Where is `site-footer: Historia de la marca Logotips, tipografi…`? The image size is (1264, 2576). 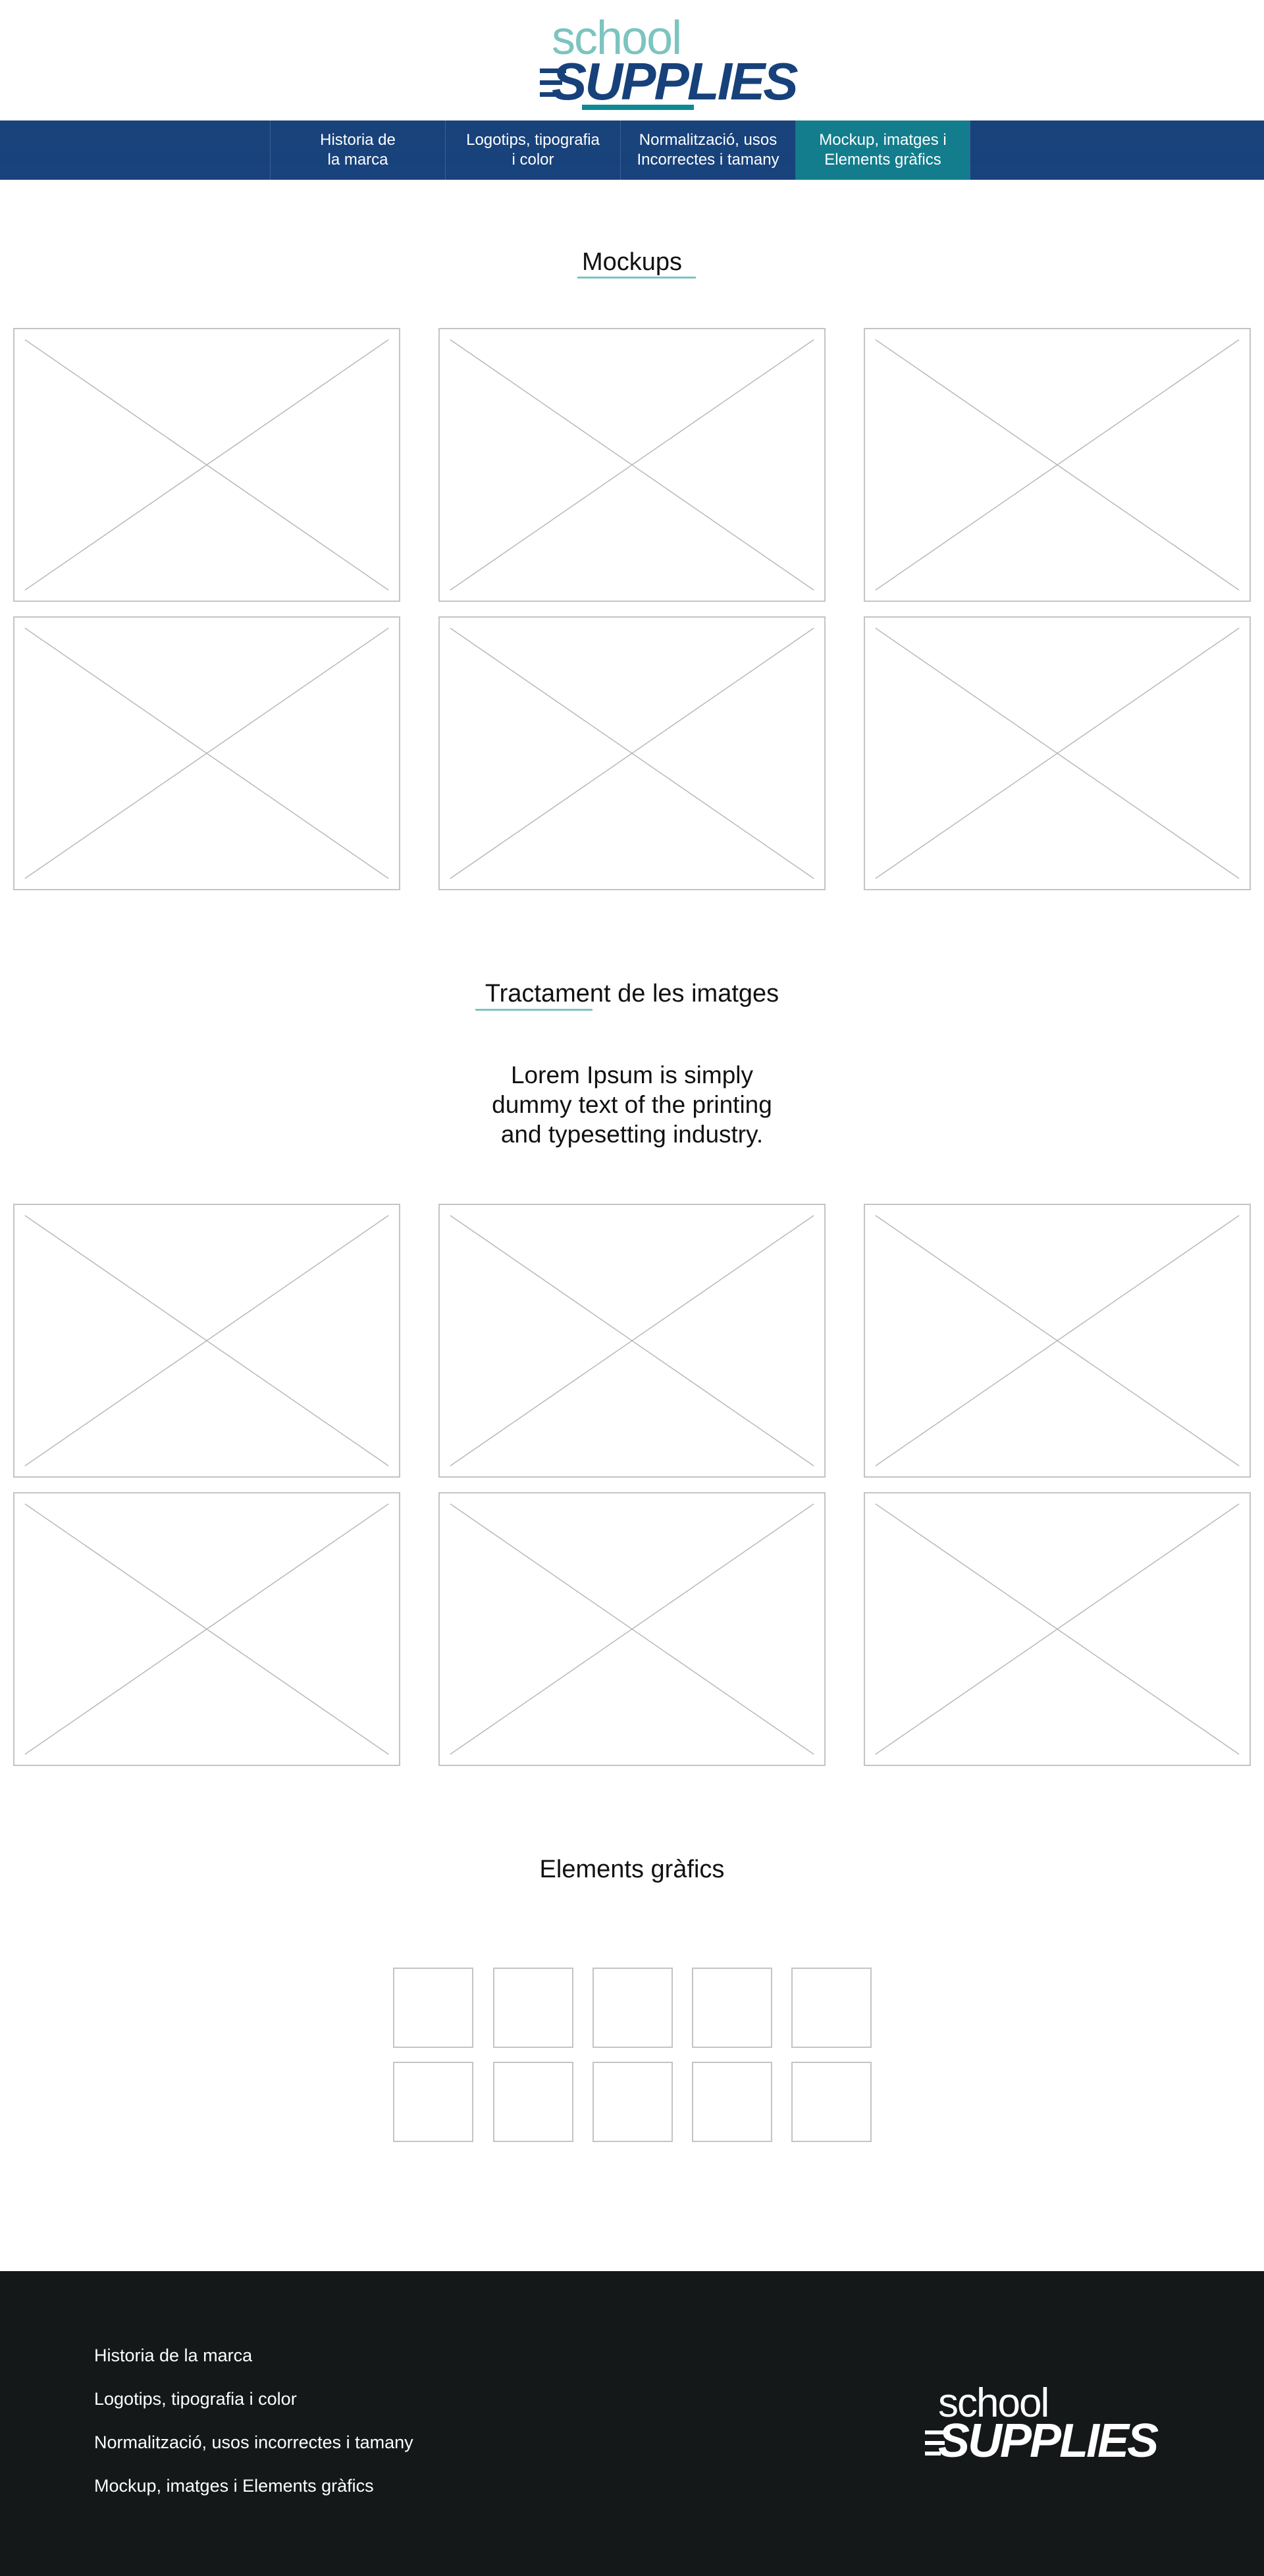
site-footer: Historia de la marca Logotips, tipografi… is located at coordinates (632, 2423).